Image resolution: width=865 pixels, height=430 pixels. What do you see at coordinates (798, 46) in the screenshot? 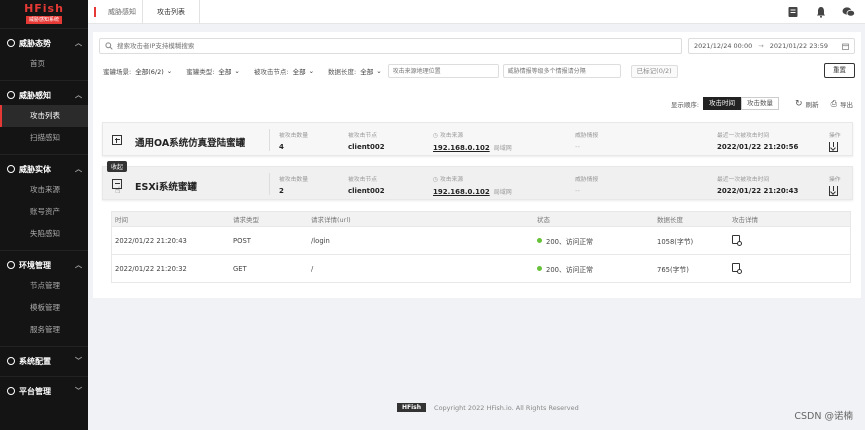
I see `date-to: 2021/01/22 23:59` at bounding box center [798, 46].